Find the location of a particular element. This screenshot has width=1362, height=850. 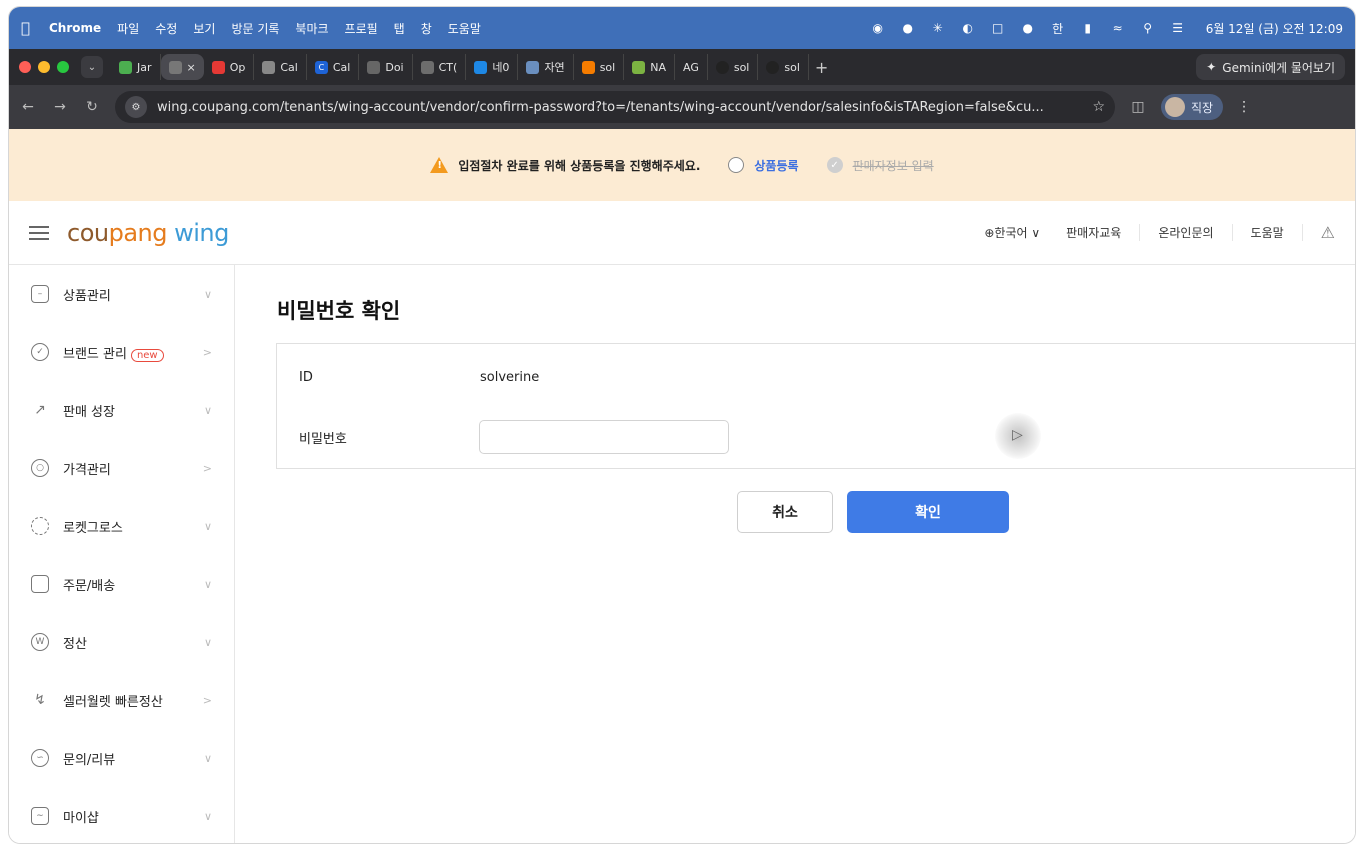

hamburger-menu-icon is located at coordinates (39, 232).